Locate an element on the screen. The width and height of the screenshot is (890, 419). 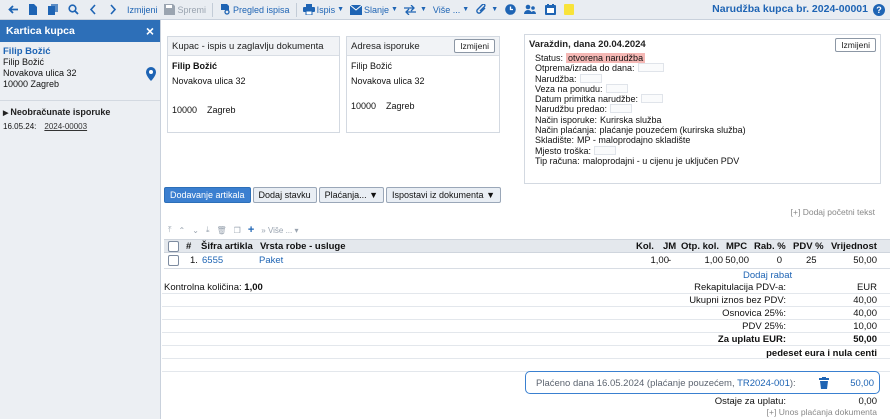
control-label: Kontrolna količina: is located at coordinates (203, 287).